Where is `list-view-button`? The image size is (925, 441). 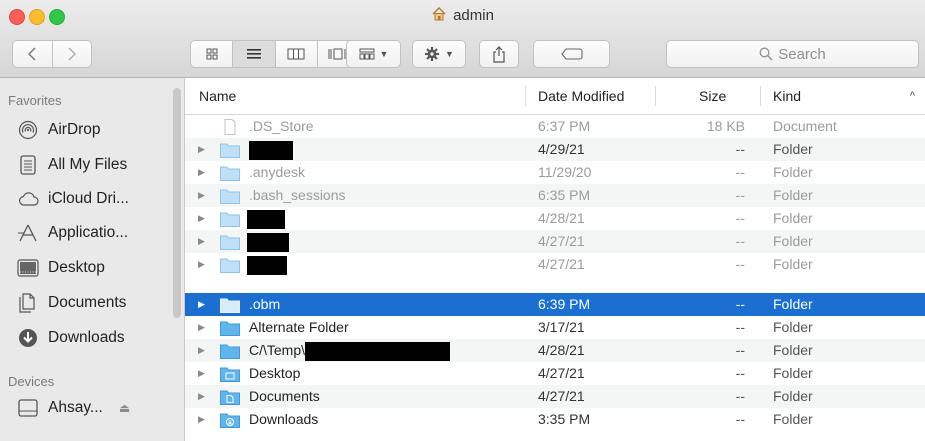 list-view-button is located at coordinates (253, 54).